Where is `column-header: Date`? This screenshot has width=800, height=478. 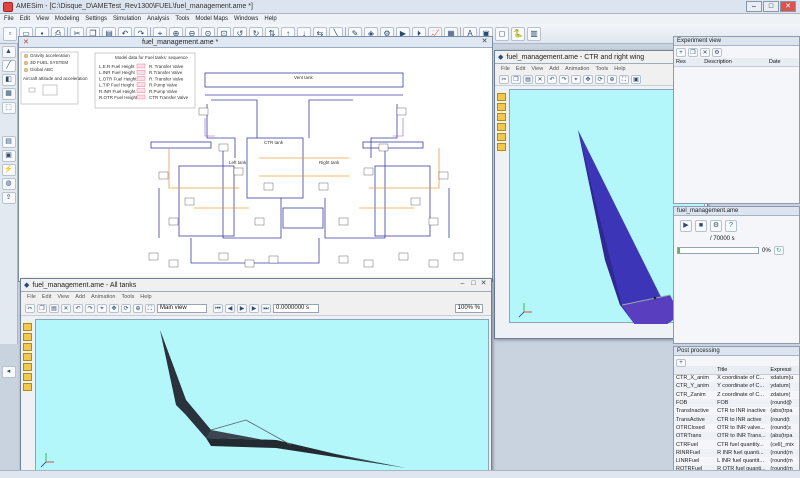 column-header: Date is located at coordinates (782, 62).